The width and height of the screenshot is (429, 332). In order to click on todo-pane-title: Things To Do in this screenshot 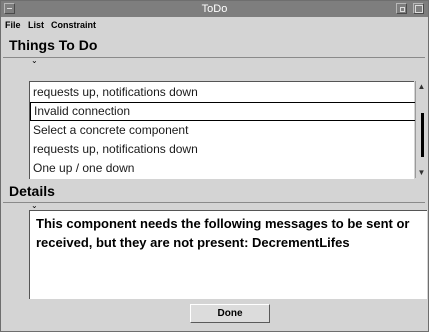, I will do `click(53, 45)`.